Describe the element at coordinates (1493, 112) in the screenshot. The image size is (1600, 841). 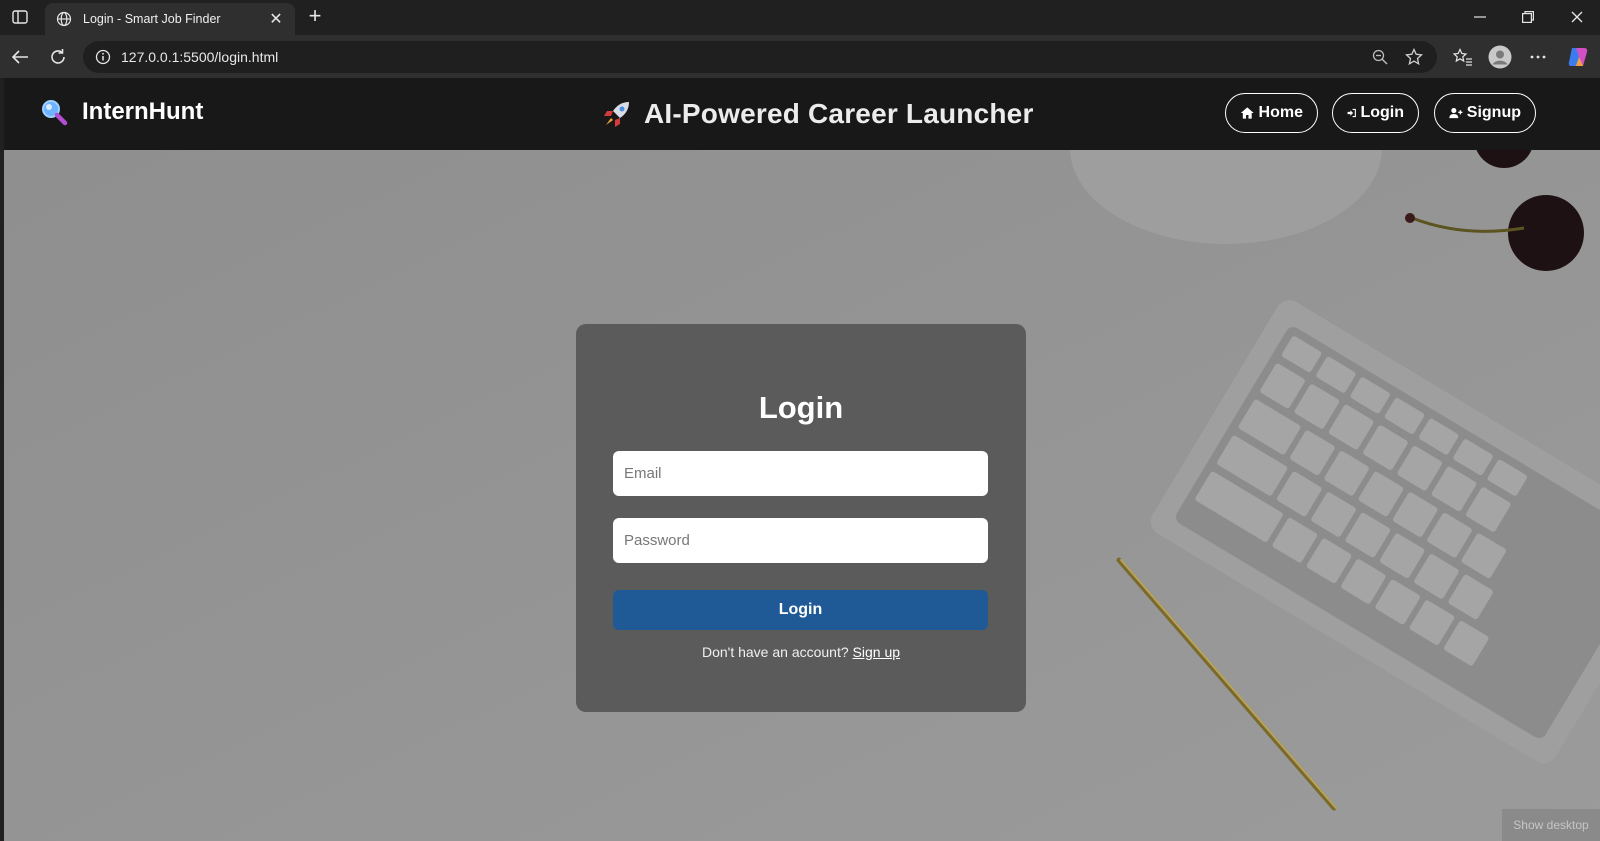
I see `nav-signup-label: Signup` at that location.